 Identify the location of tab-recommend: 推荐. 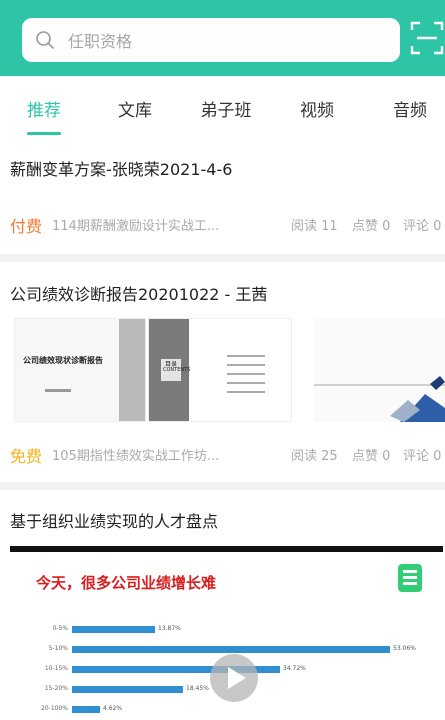
(44, 108).